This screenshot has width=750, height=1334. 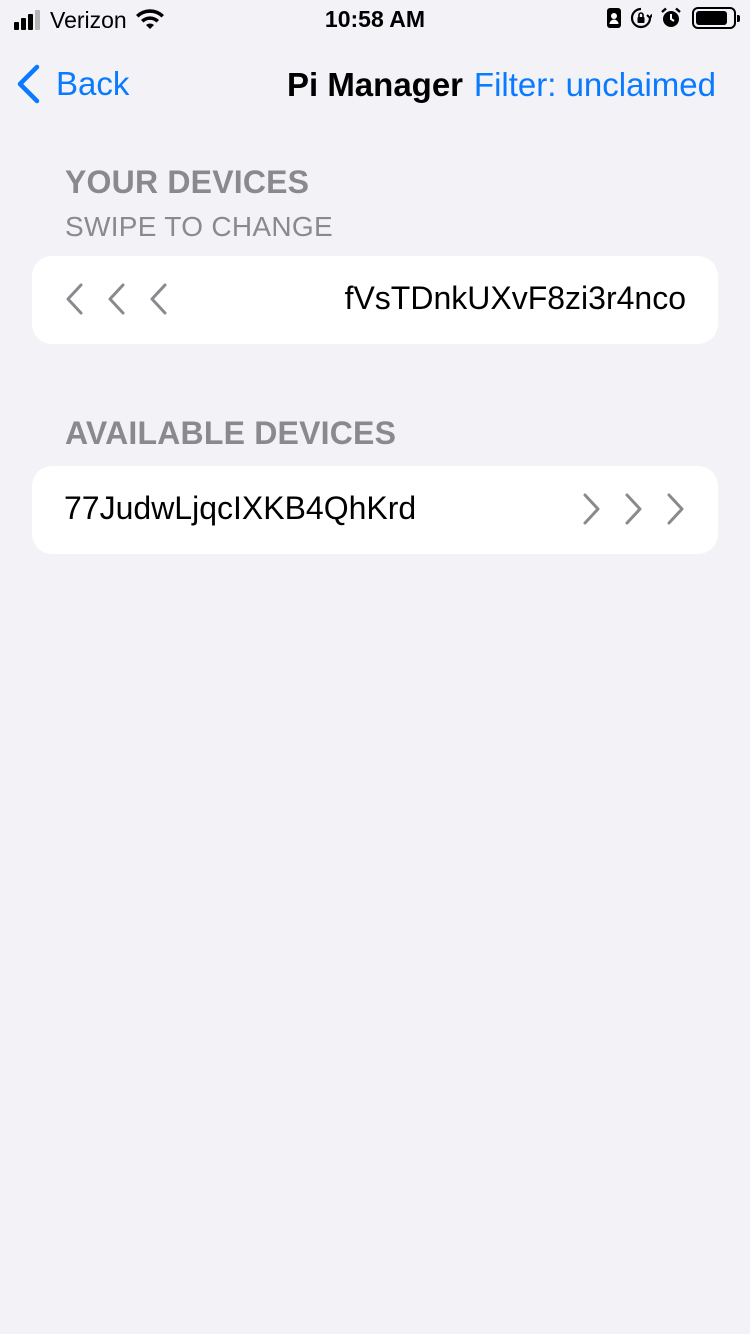 I want to click on swipe-left-chevrons, so click(x=127, y=299).